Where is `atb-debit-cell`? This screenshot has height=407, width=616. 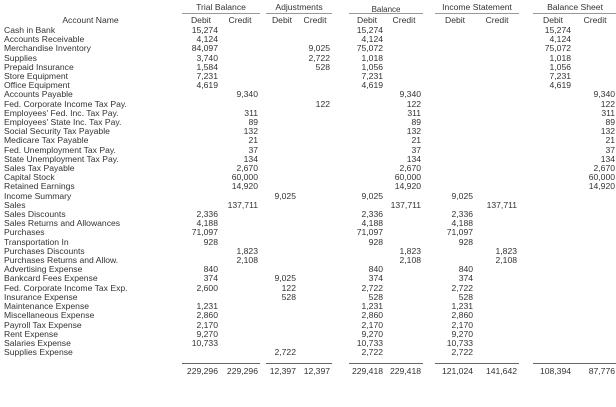 atb-debit-cell is located at coordinates (367, 122).